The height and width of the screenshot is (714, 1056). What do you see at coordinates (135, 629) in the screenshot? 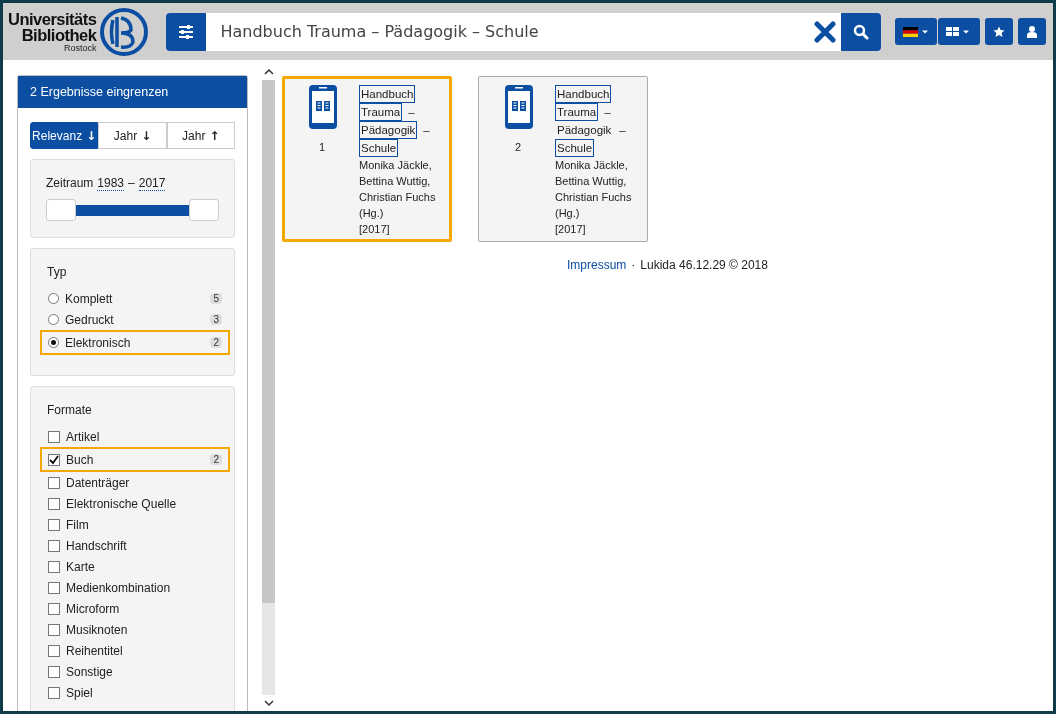
I see `filter-option: Musiknoten` at bounding box center [135, 629].